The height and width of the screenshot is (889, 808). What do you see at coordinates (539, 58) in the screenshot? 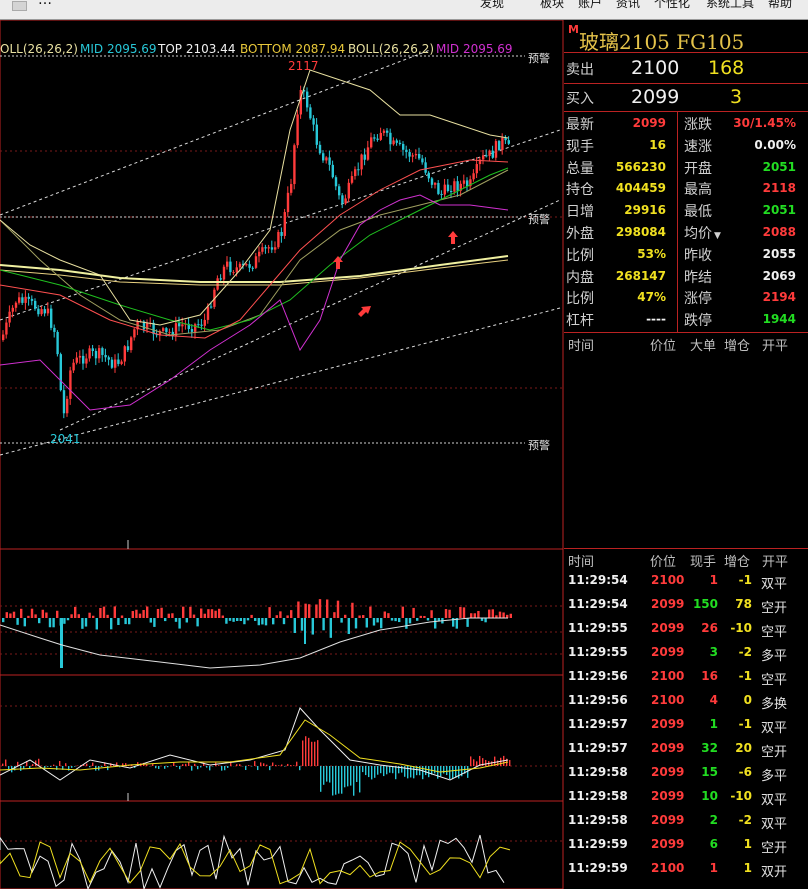
I see `alert-label-top: 预警` at bounding box center [539, 58].